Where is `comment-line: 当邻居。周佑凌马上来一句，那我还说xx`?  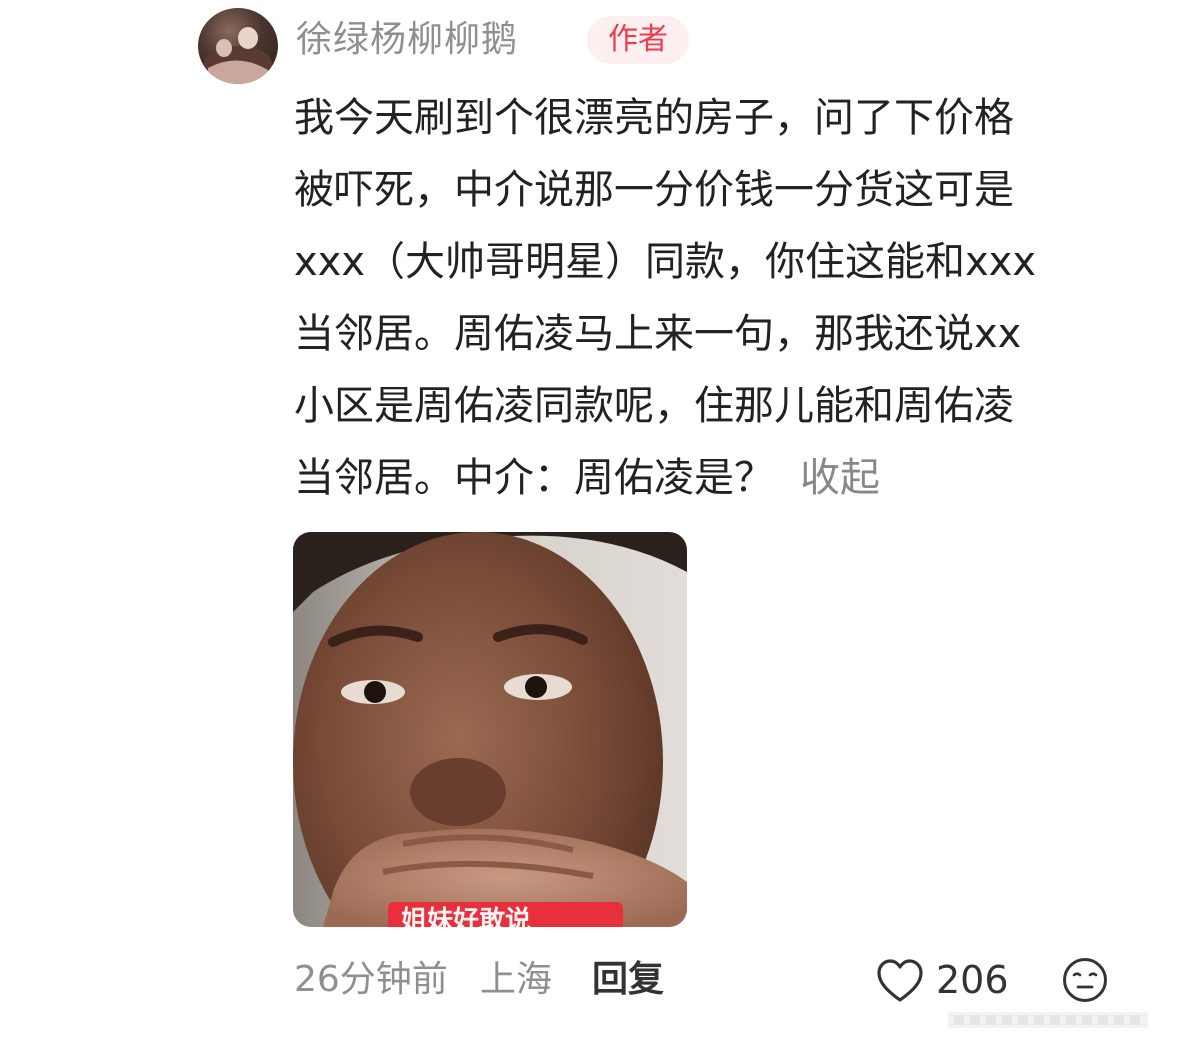 comment-line: 当邻居。周佑凌马上来一句，那我还说xx is located at coordinates (658, 334).